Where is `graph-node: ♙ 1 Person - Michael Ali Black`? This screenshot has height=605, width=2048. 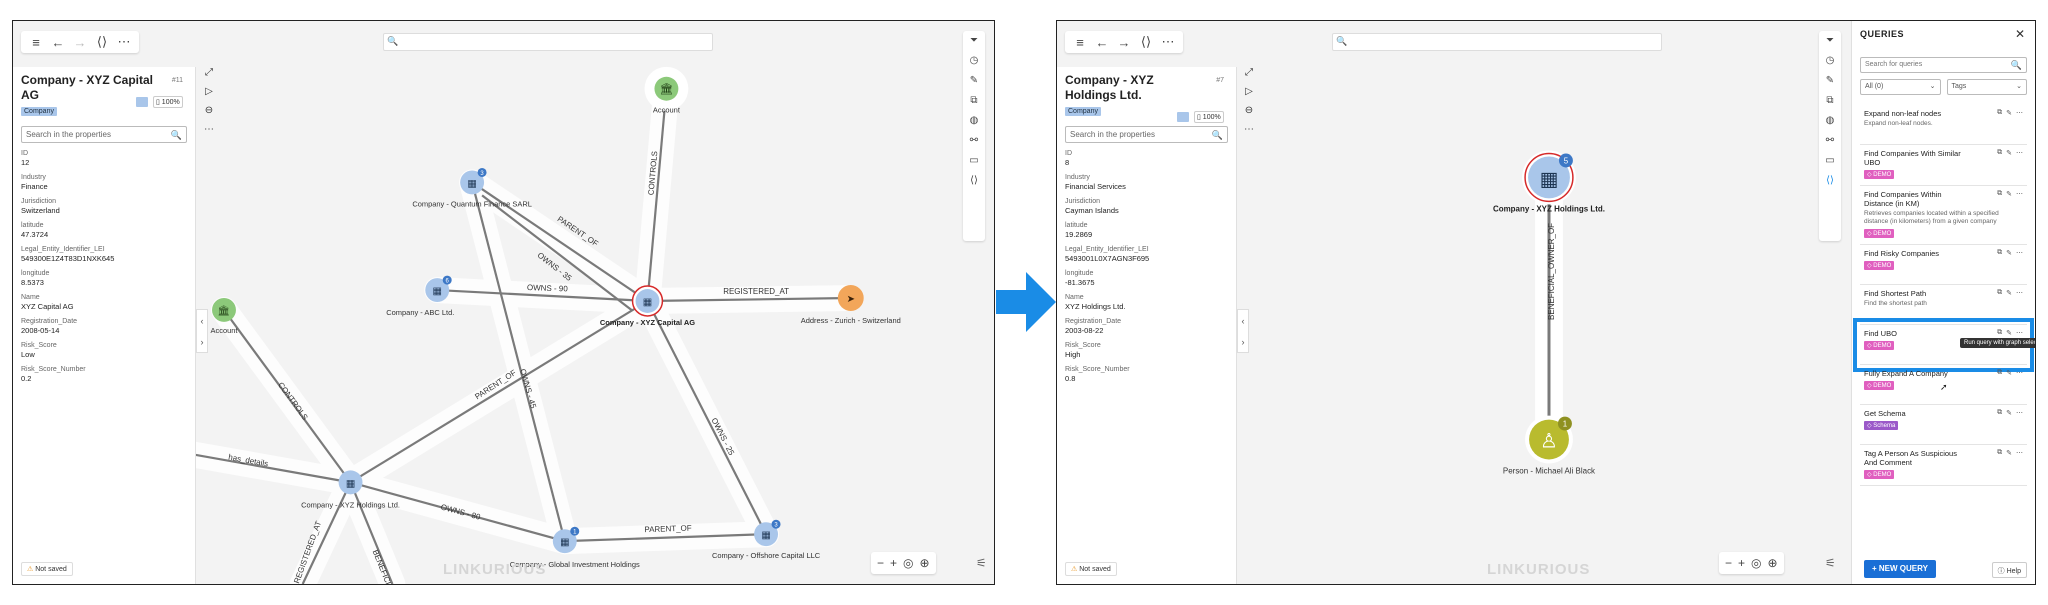 graph-node: ♙ 1 Person - Michael Ali Black is located at coordinates (1549, 445).